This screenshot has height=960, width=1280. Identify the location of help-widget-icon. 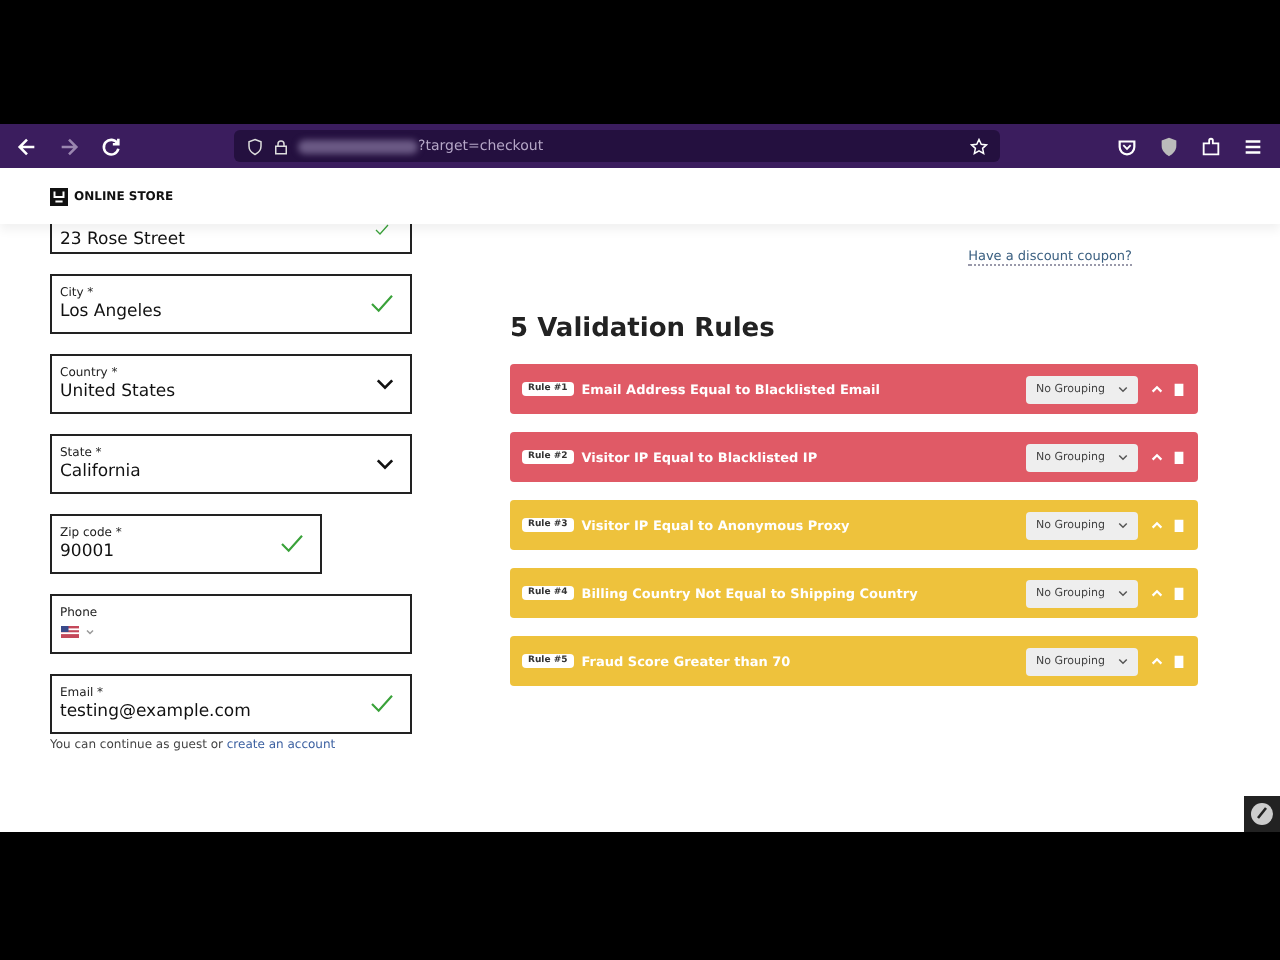
(1262, 814).